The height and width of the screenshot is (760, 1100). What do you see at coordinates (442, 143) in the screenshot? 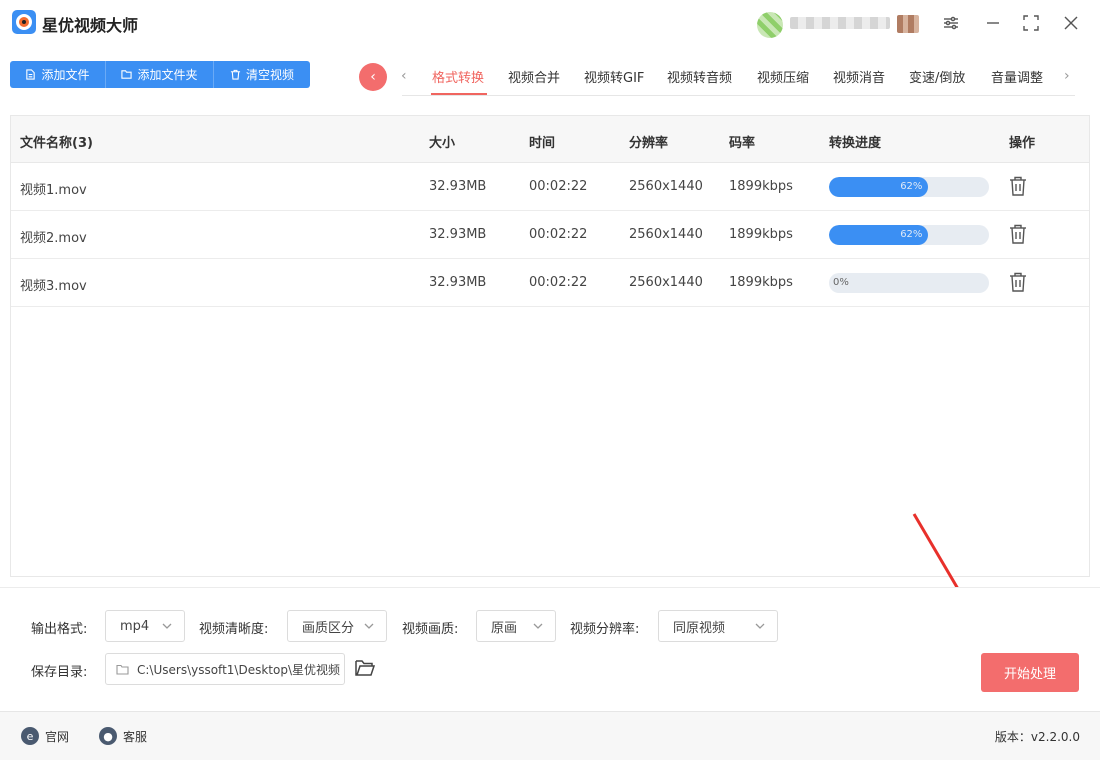
I see `header-size: 大小` at bounding box center [442, 143].